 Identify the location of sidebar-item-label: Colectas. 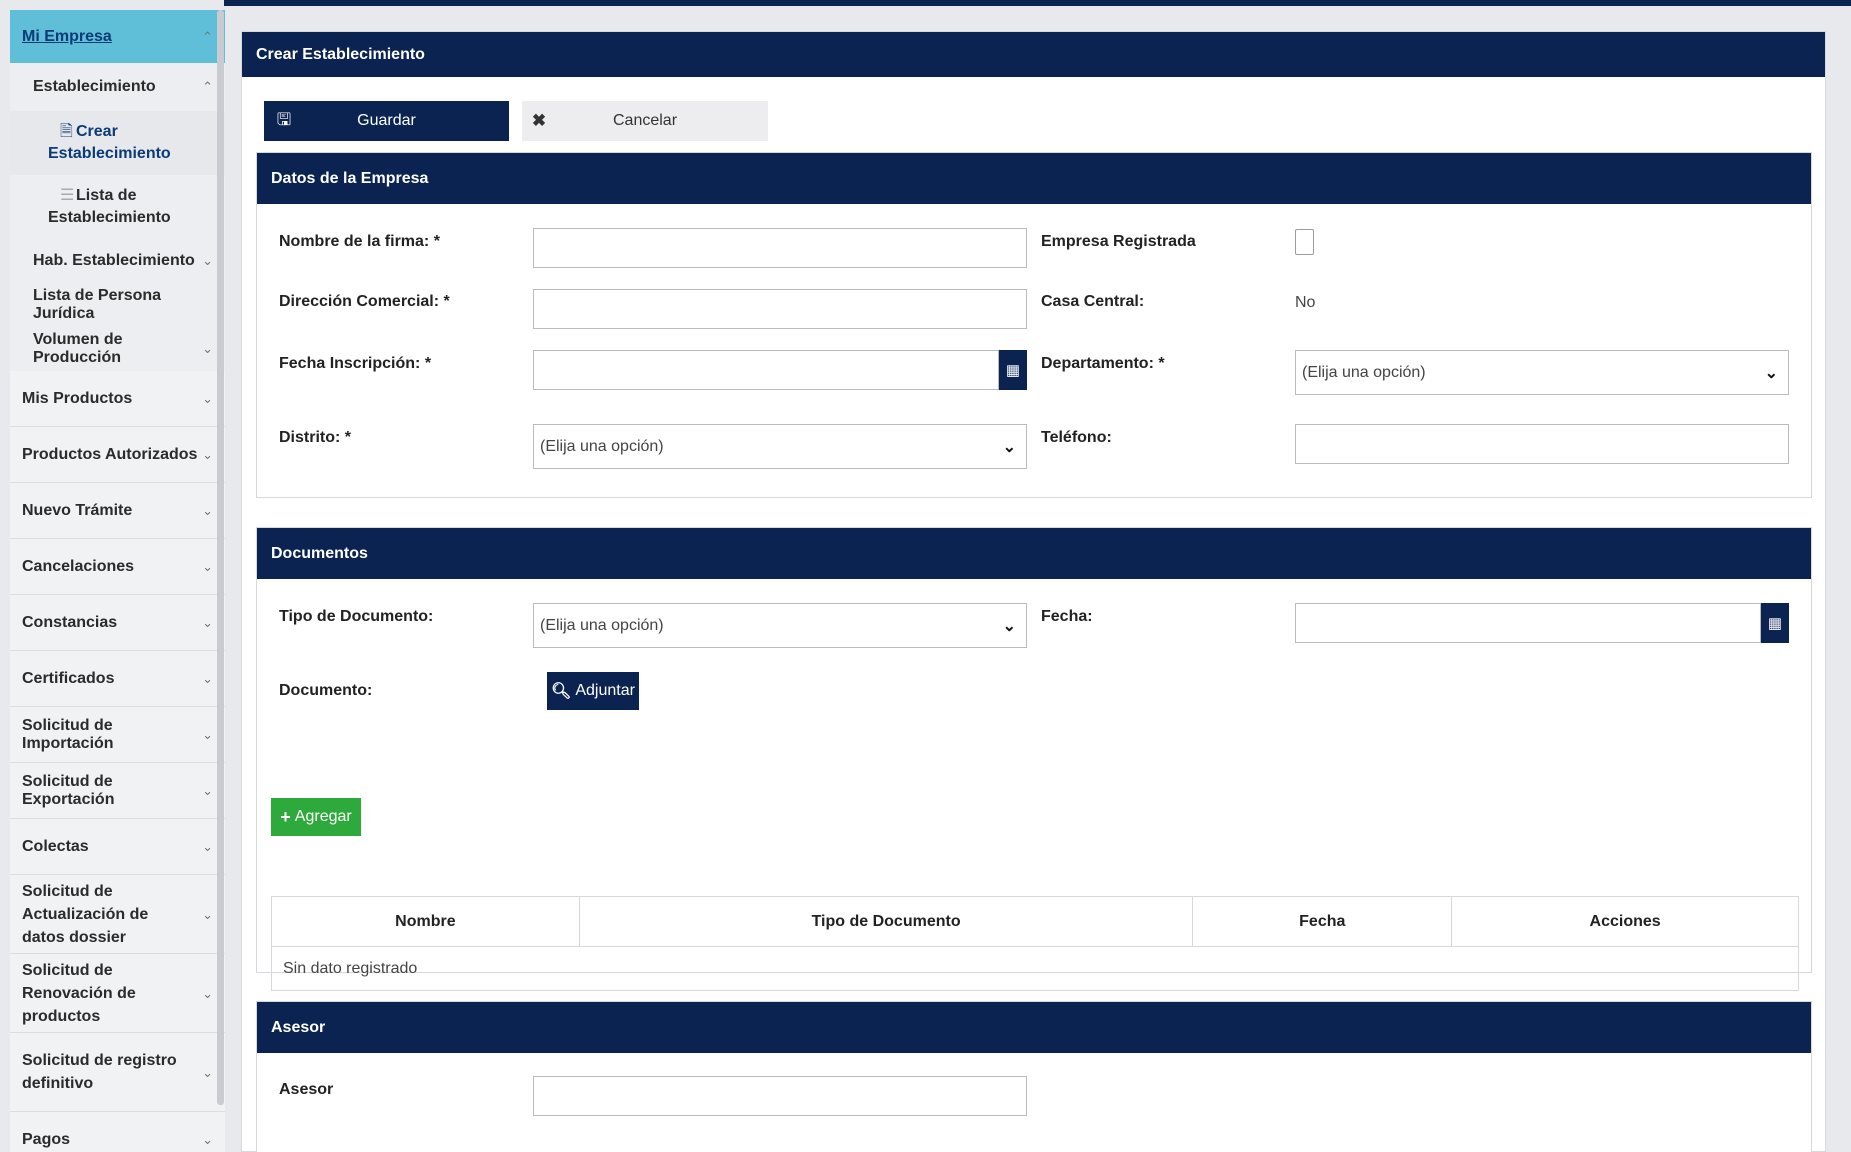
(55, 846).